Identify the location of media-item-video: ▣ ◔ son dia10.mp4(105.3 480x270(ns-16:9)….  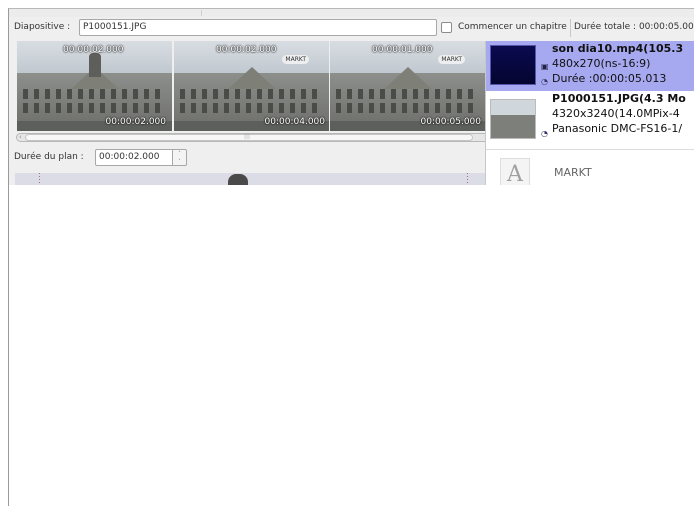
(590, 66).